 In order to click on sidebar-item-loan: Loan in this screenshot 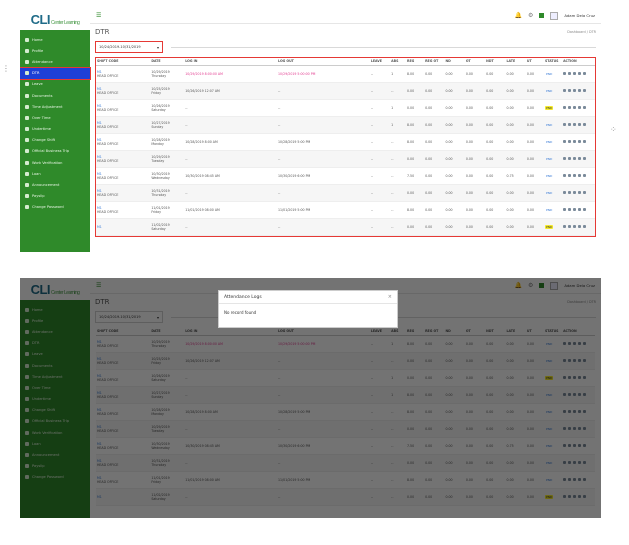, I will do `click(55, 173)`.